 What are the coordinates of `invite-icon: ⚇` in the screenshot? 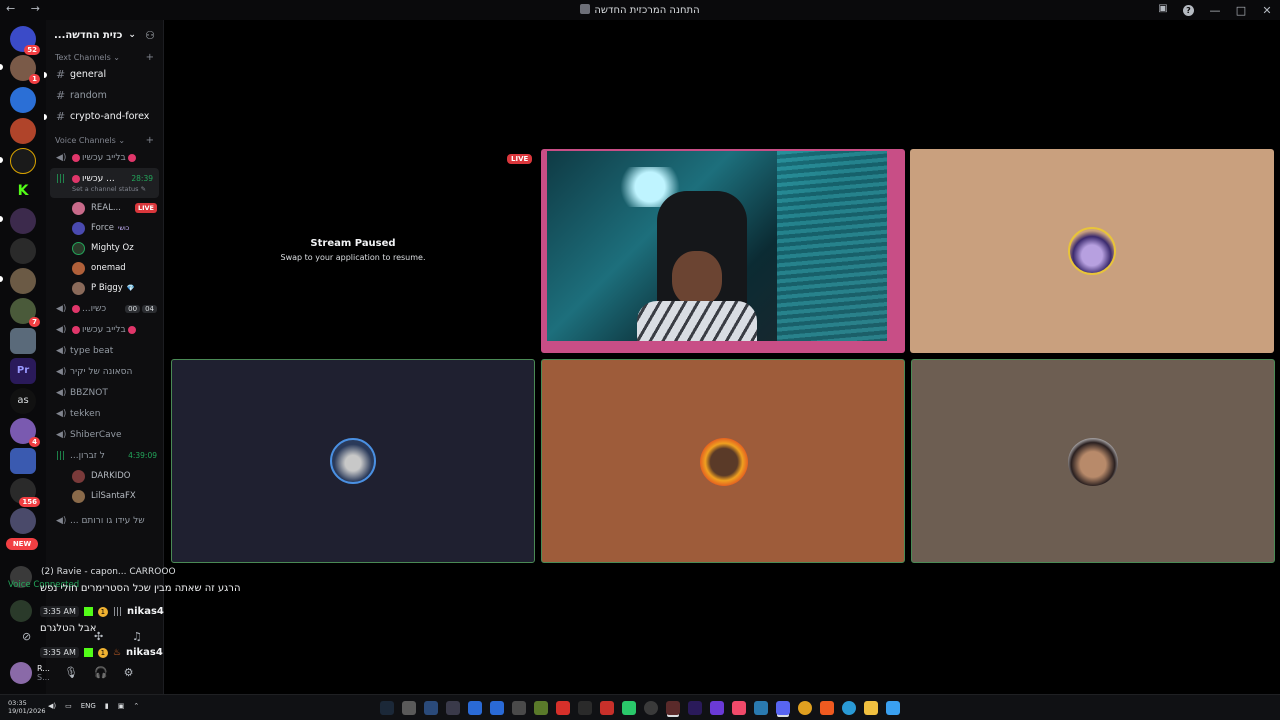 It's located at (150, 35).